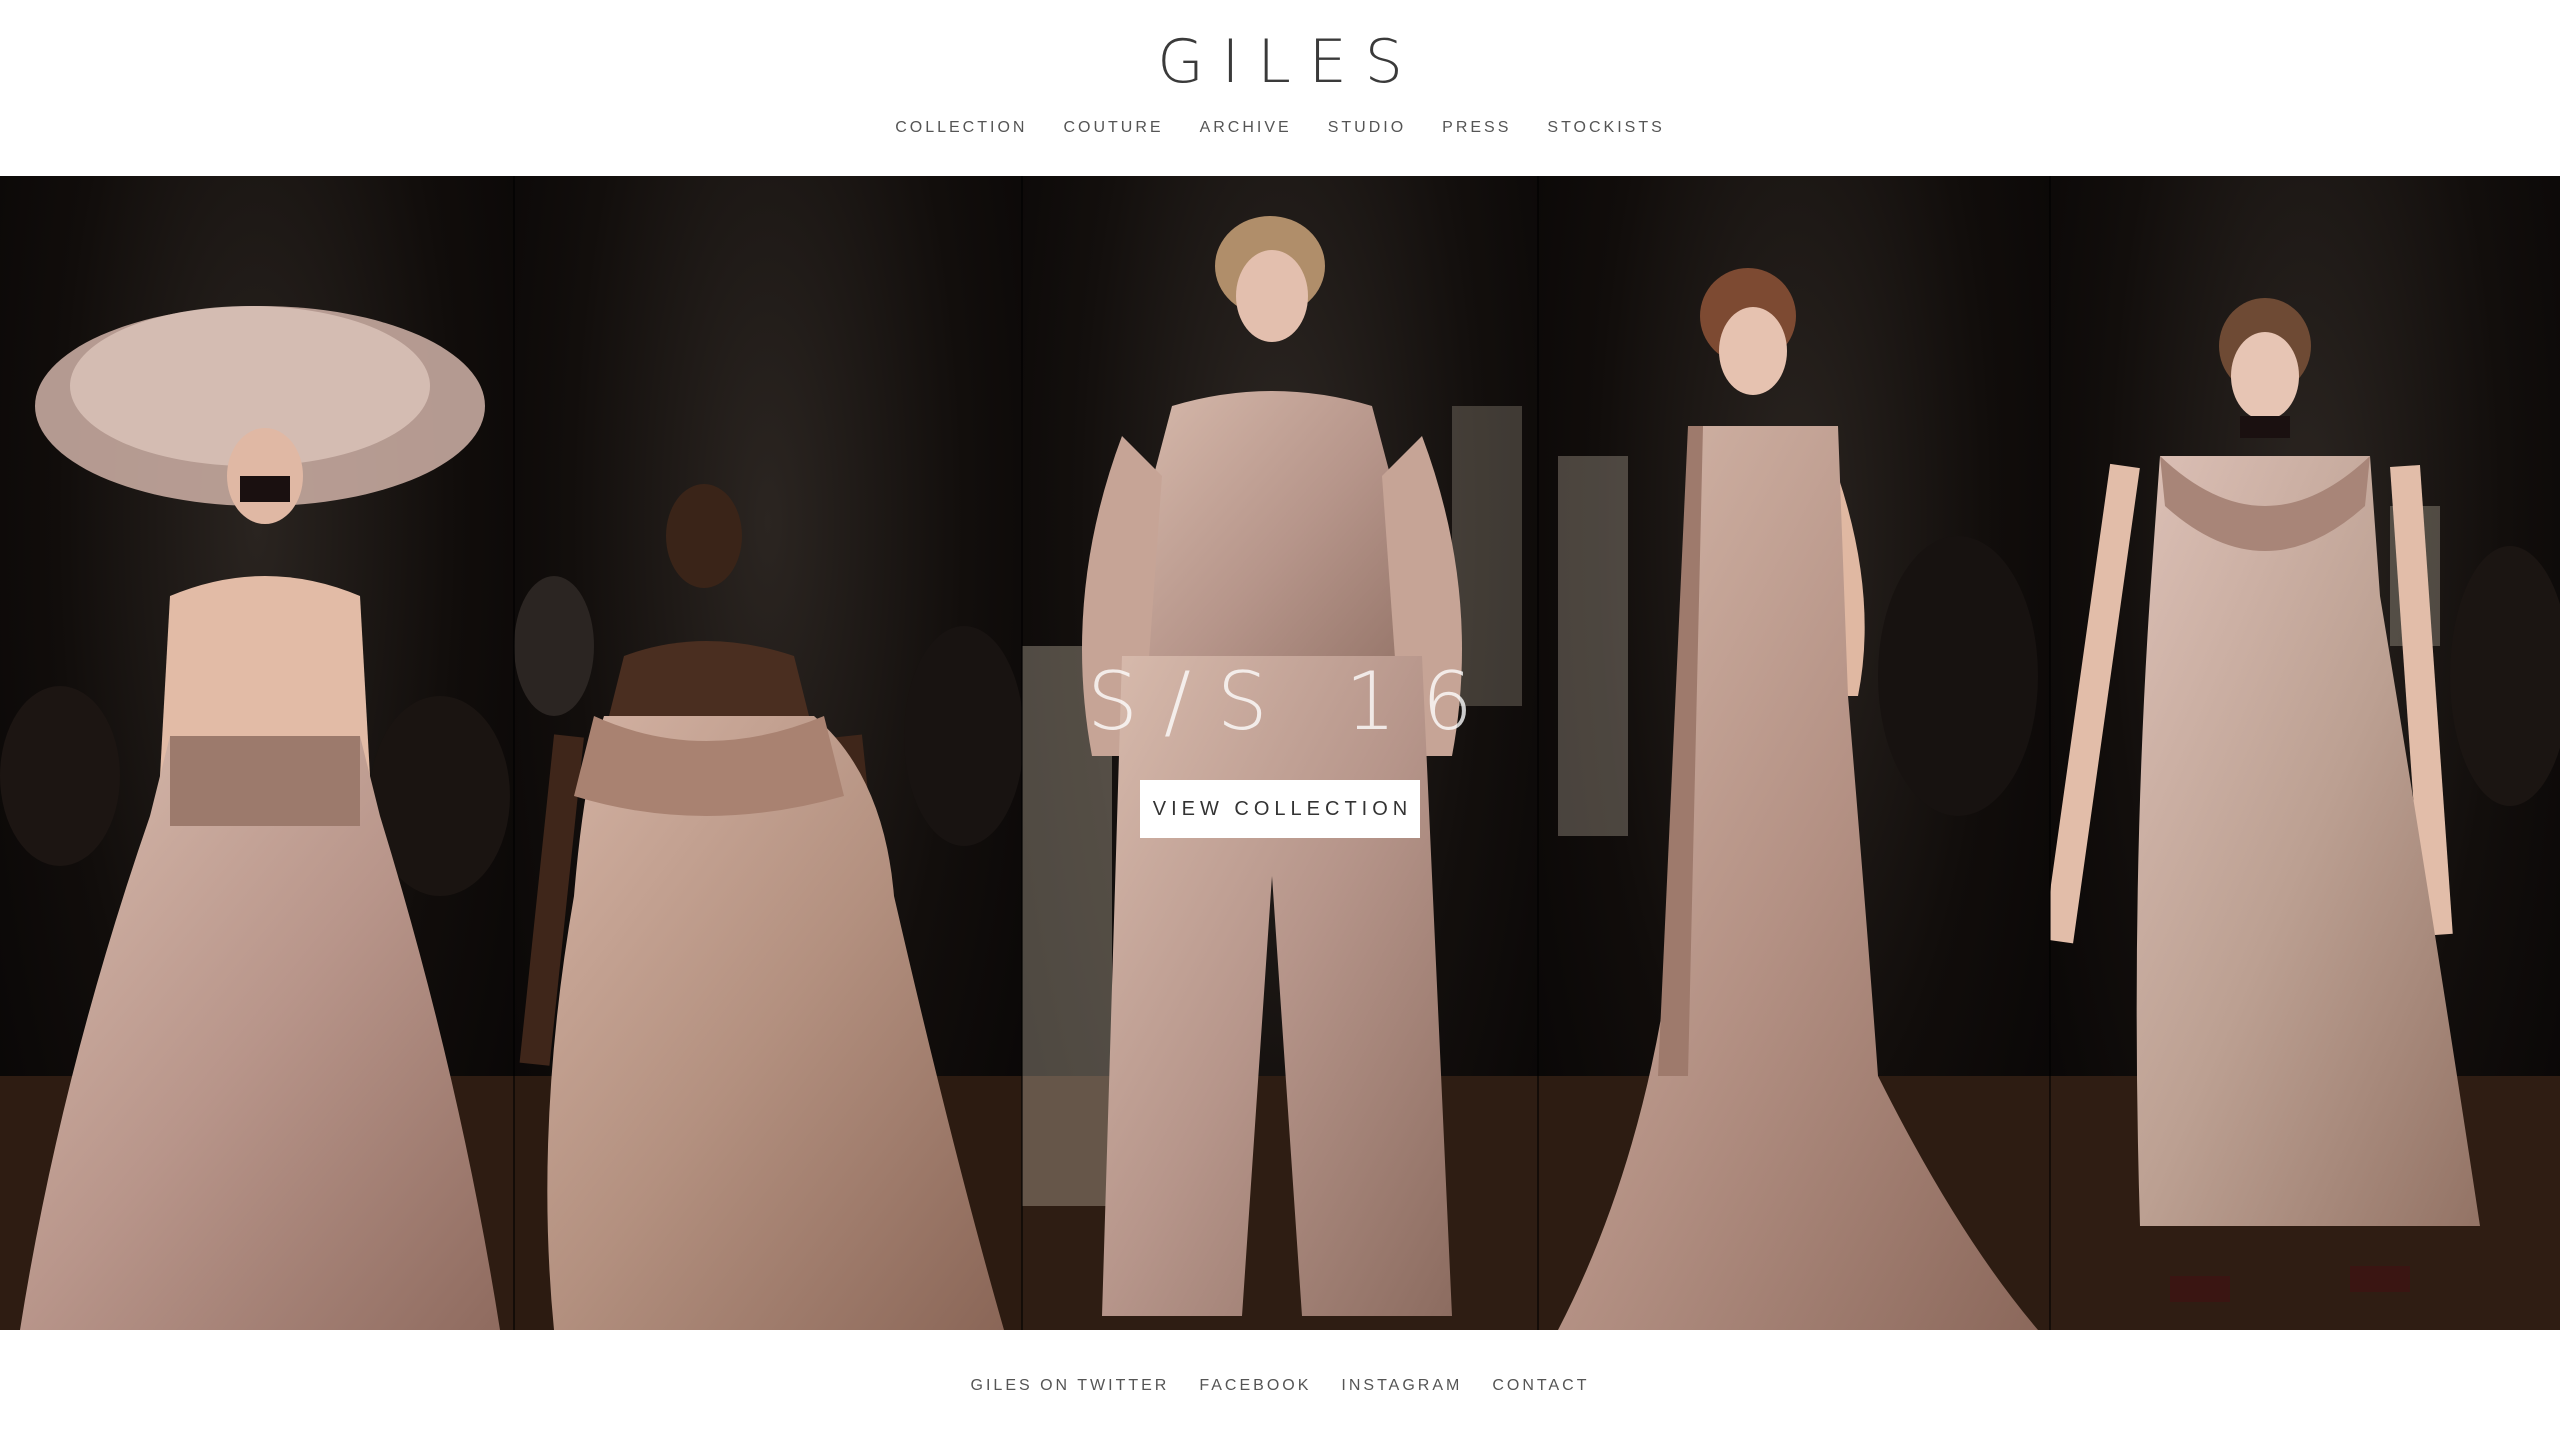 The image size is (2560, 1440). I want to click on view-collection-button: VIEW COLLECTION, so click(1280, 809).